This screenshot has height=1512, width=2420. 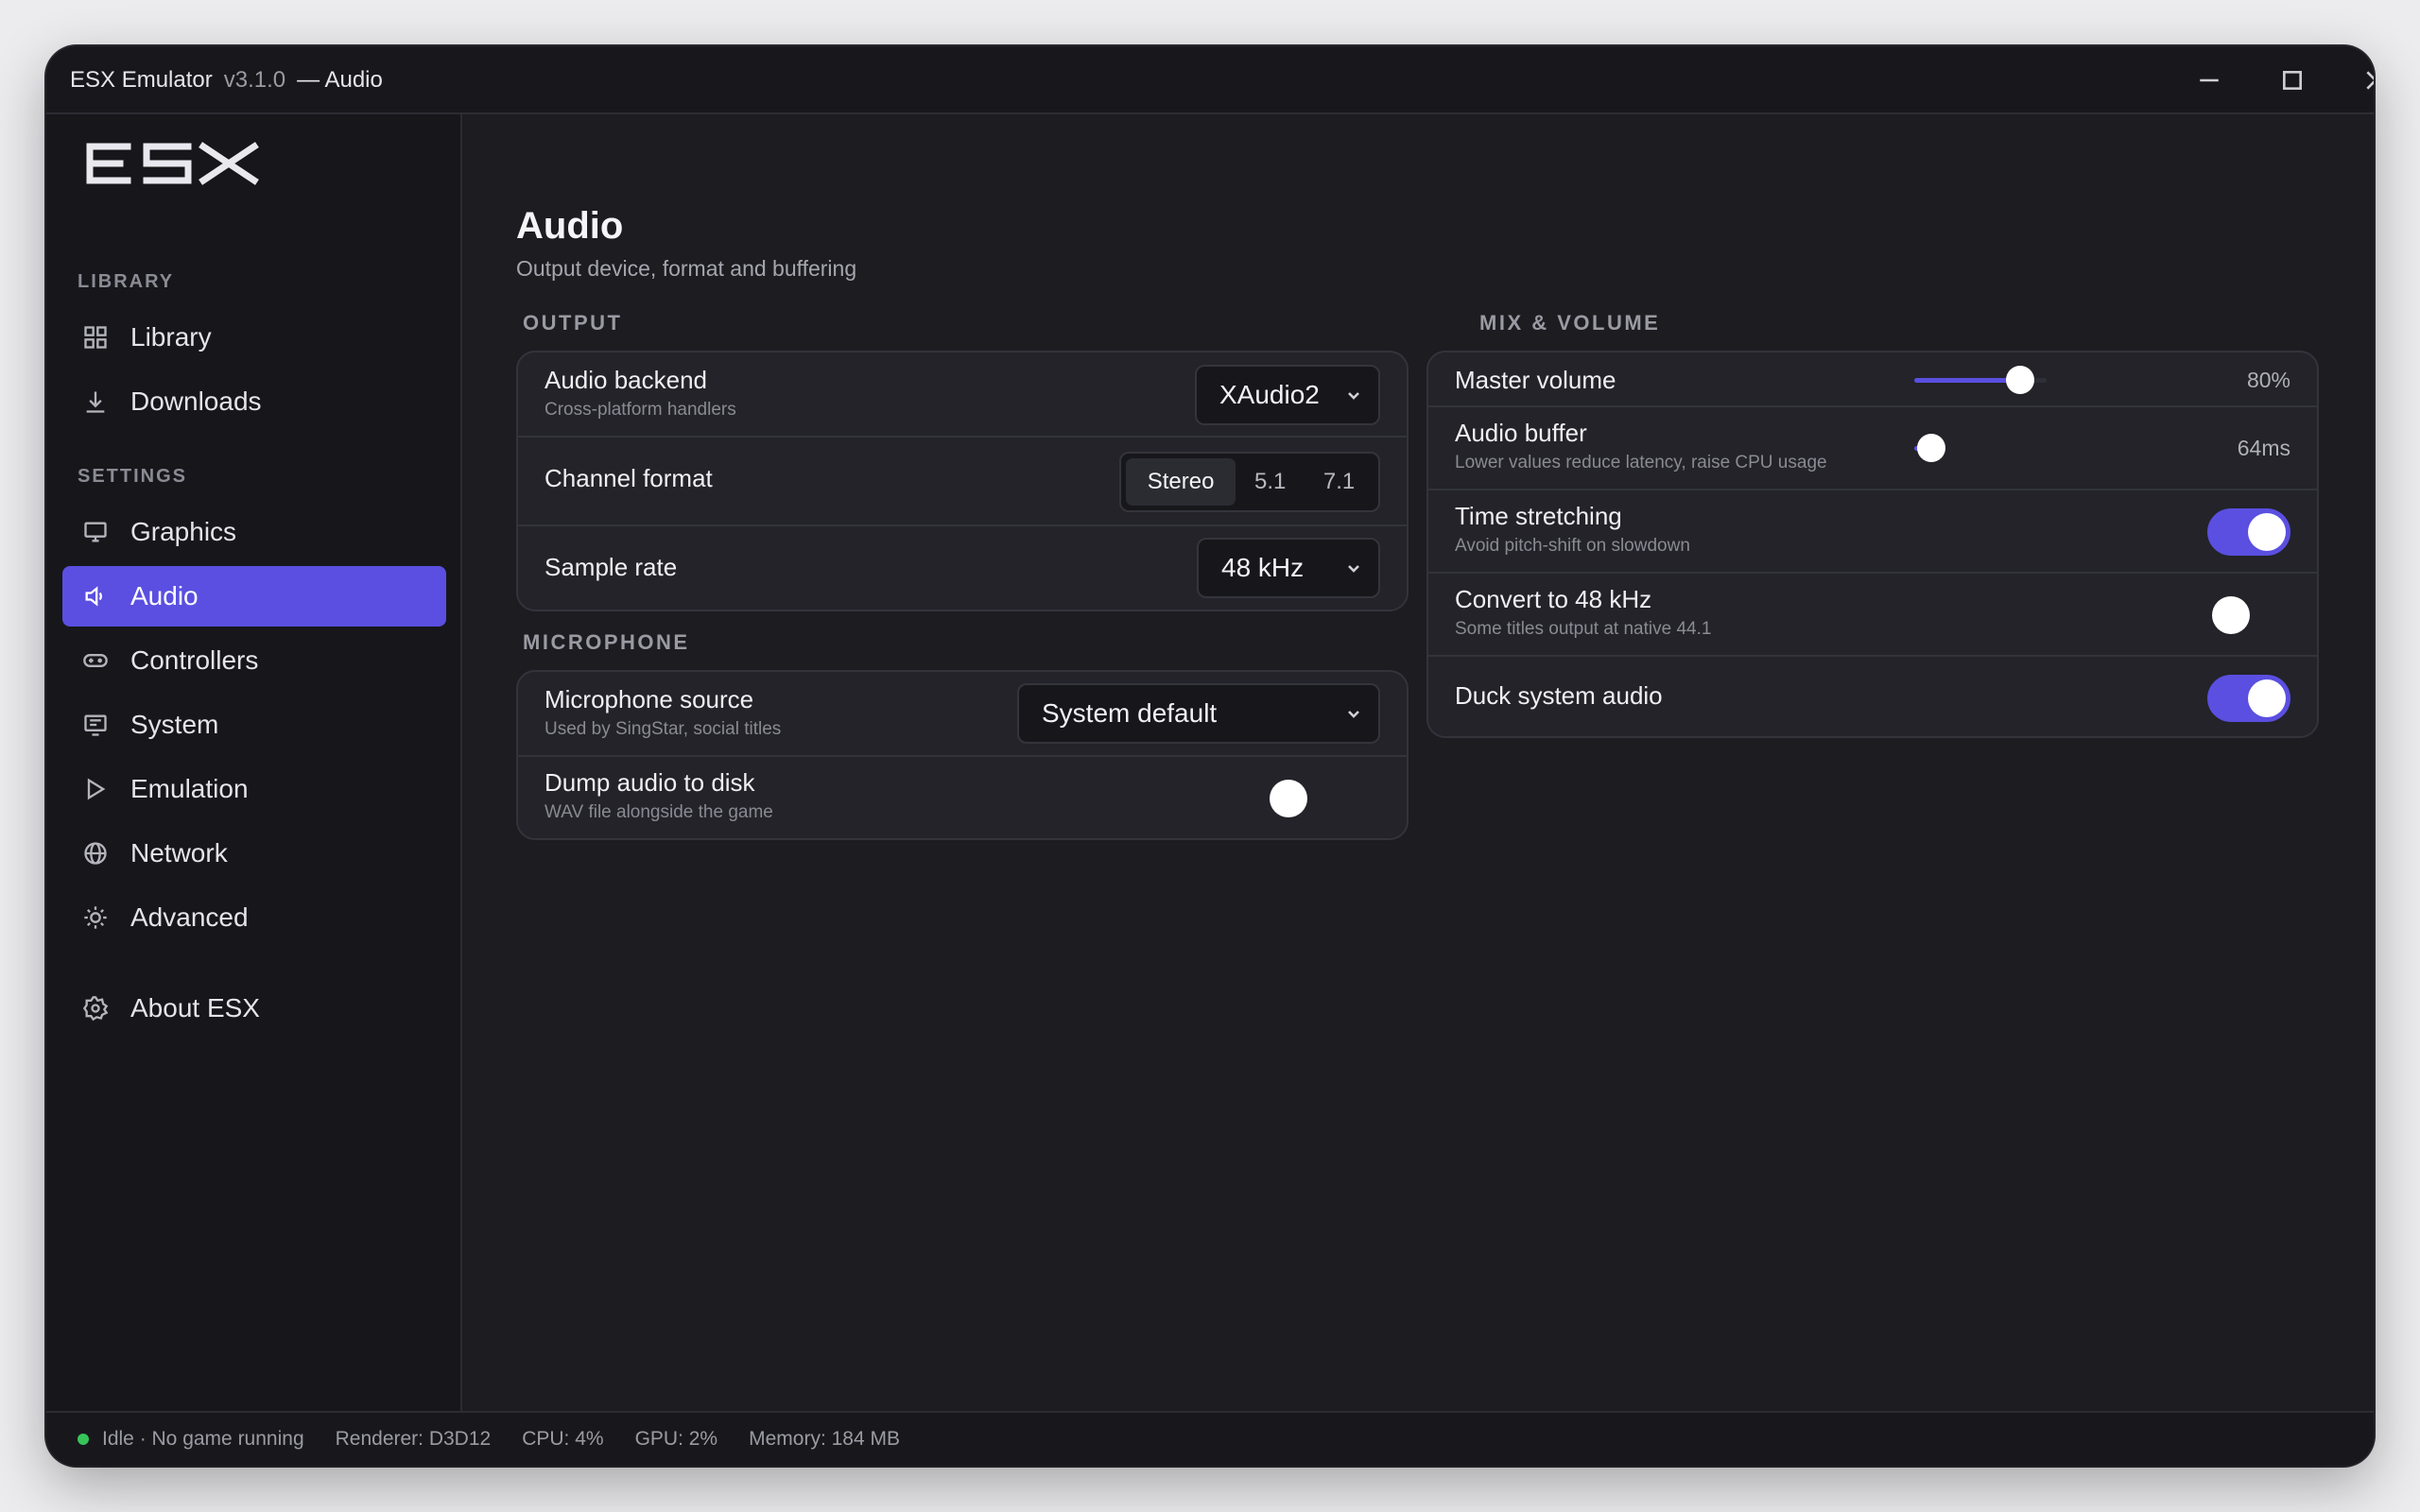 I want to click on audio-backend-title: Audio backend, so click(x=626, y=380).